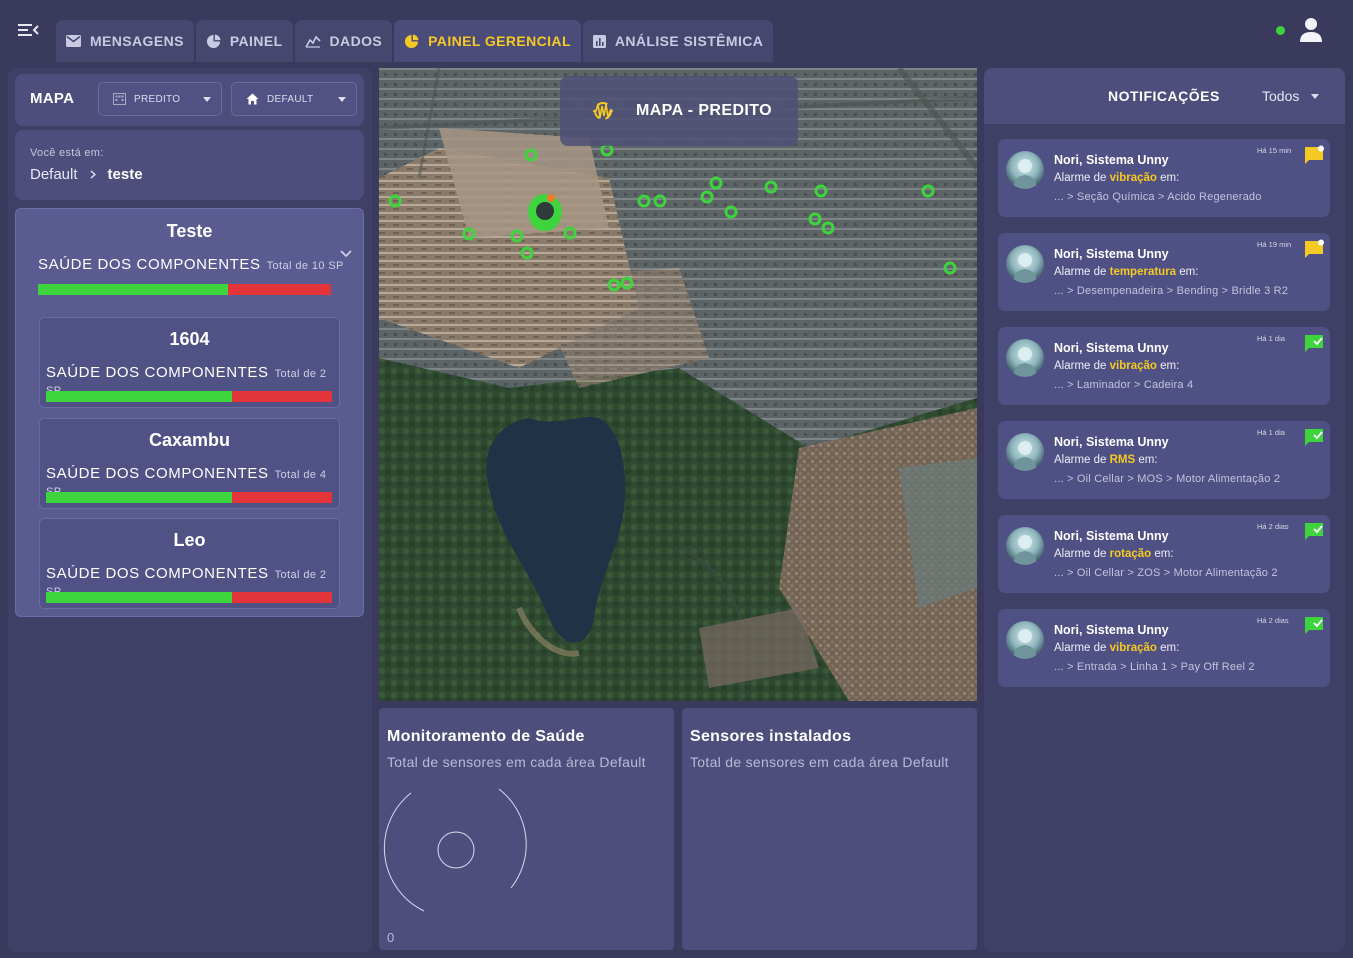 The height and width of the screenshot is (958, 1353). What do you see at coordinates (157, 473) in the screenshot?
I see `health-label-text: SAÚDE DOS COMPONENTES` at bounding box center [157, 473].